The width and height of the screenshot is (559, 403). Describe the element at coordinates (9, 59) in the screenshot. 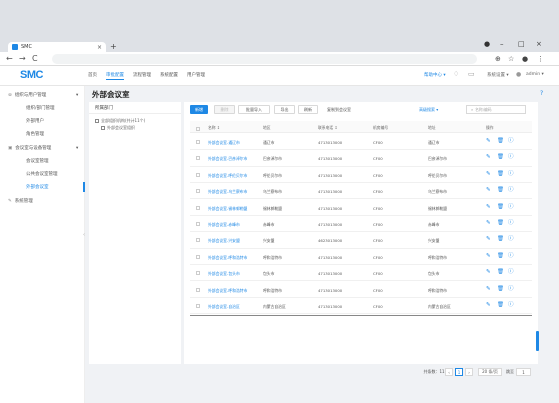

I see `back-button: ←` at that location.